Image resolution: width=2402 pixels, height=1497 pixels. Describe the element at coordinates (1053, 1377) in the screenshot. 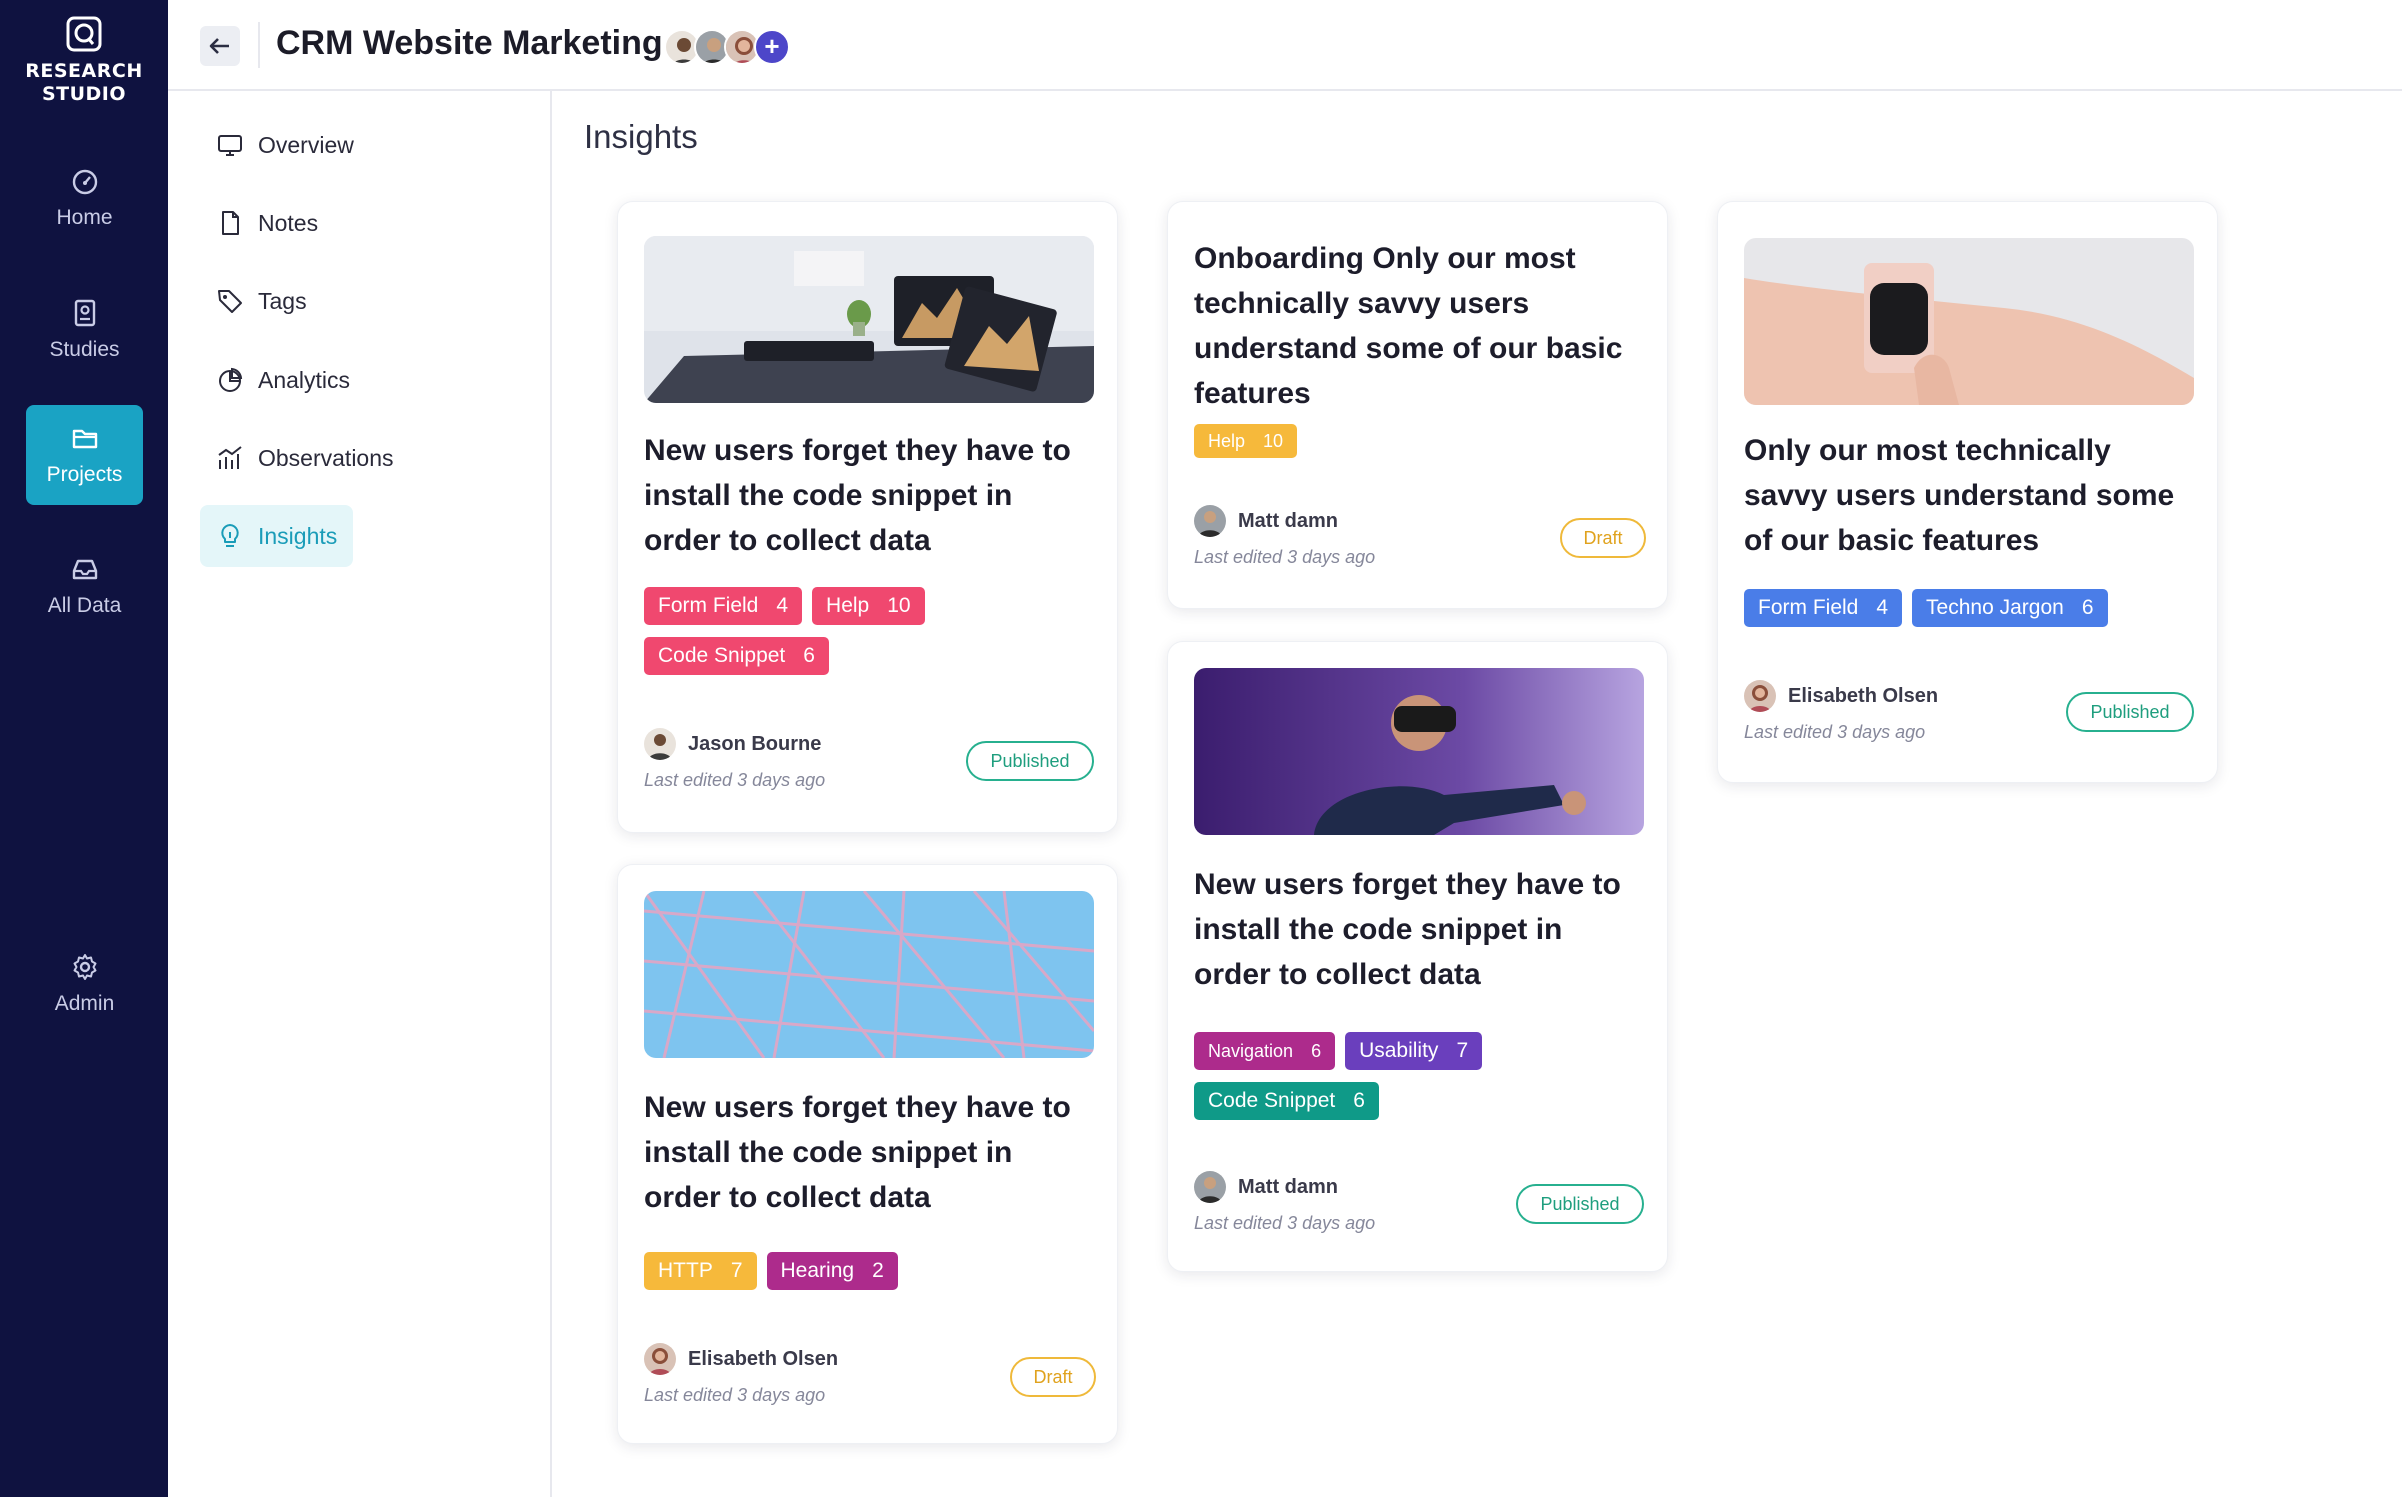

I see `status-badge: Draft` at that location.